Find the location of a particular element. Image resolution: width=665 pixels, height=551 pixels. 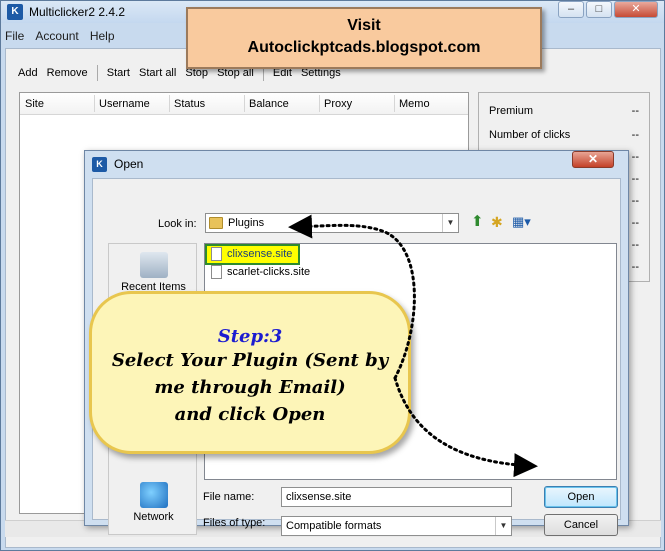

app-icon: K is located at coordinates (15, 12).